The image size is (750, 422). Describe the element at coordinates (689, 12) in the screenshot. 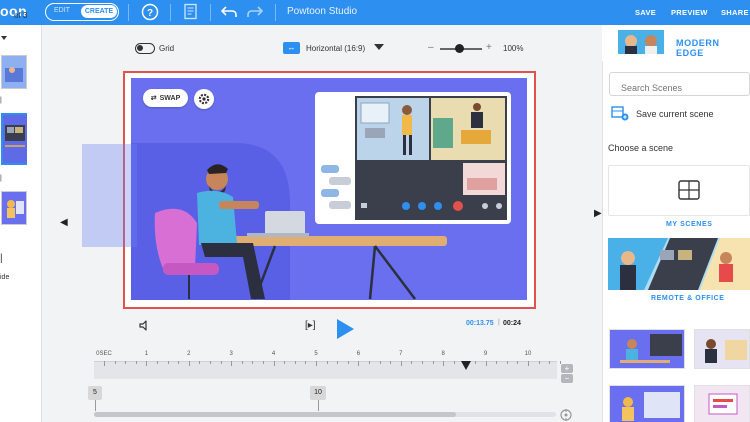

I see `preview-button: PREVIEW` at that location.